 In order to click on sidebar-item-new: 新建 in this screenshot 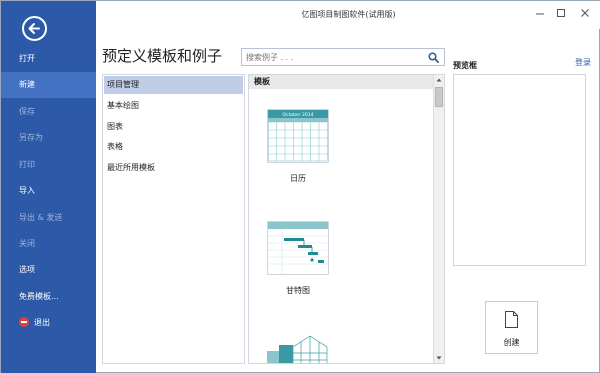, I will do `click(48, 85)`.